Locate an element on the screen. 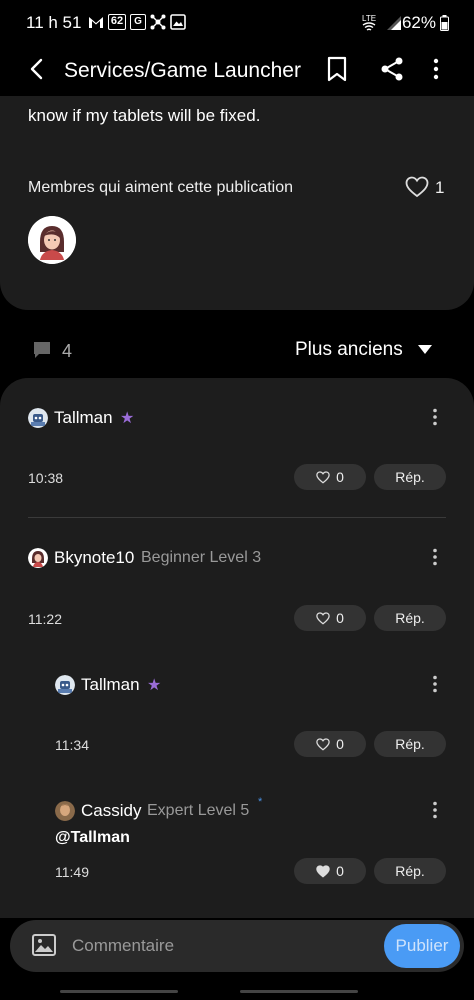 Image resolution: width=474 pixels, height=1000 pixels. more-options-icon is located at coordinates (436, 69).